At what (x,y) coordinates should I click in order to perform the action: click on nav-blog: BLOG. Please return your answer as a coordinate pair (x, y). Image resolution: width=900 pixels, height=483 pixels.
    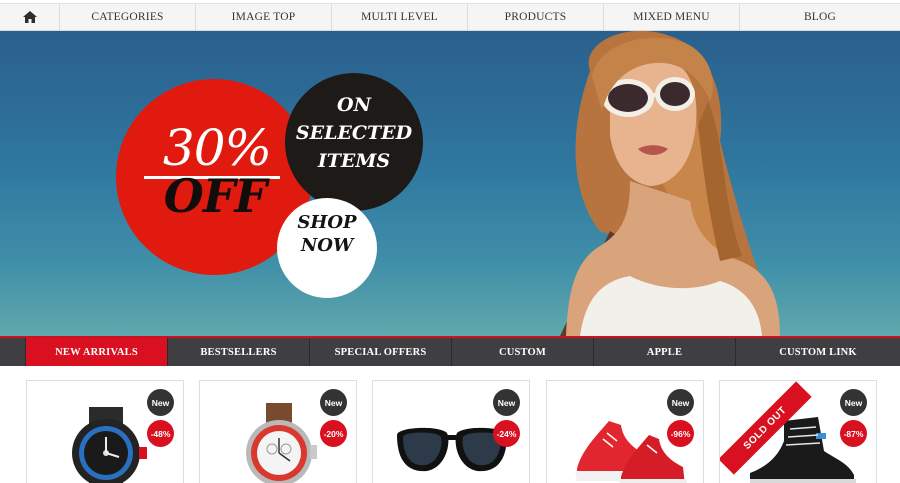
    Looking at the image, I should click on (820, 17).